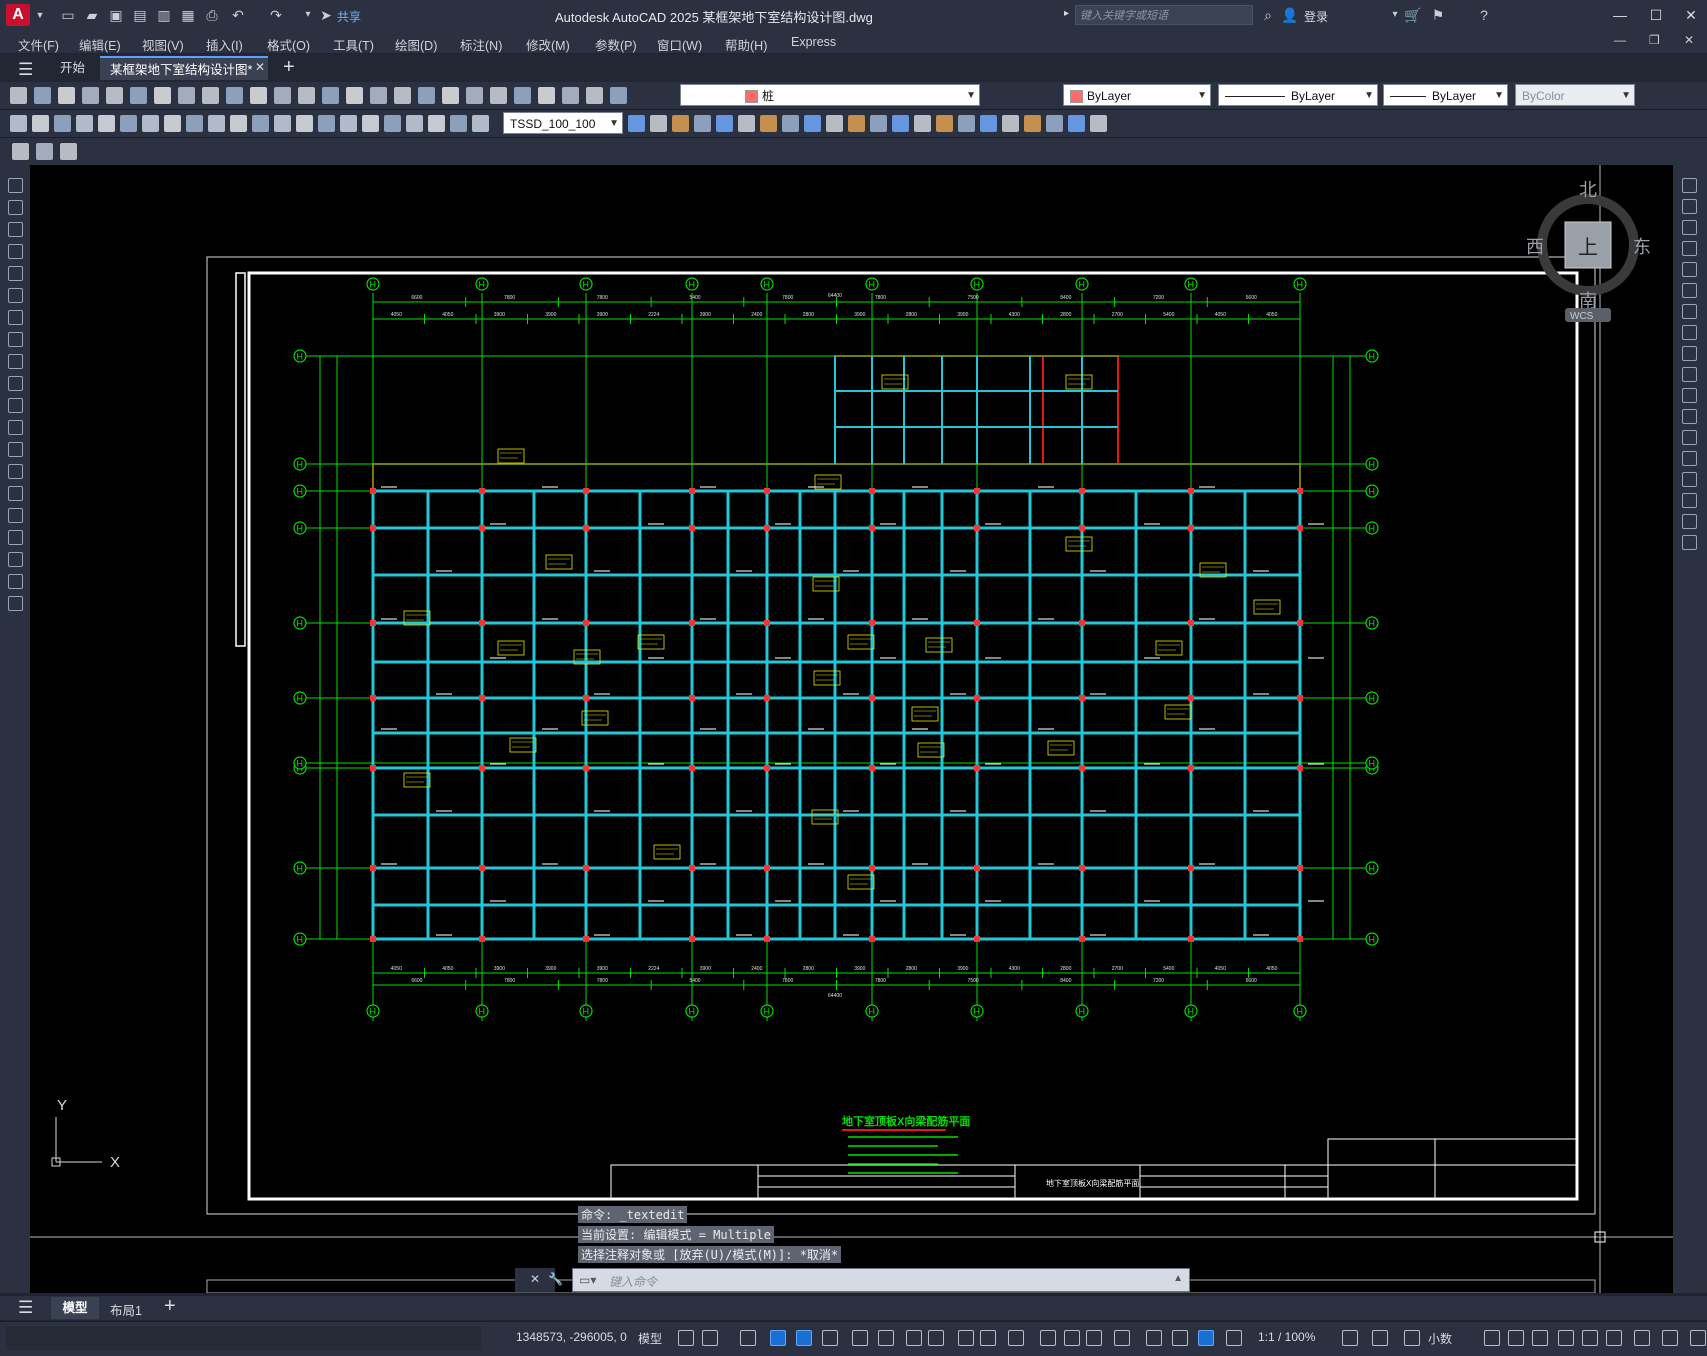 The image size is (1707, 1356). I want to click on tab-start: 开始, so click(72, 68).